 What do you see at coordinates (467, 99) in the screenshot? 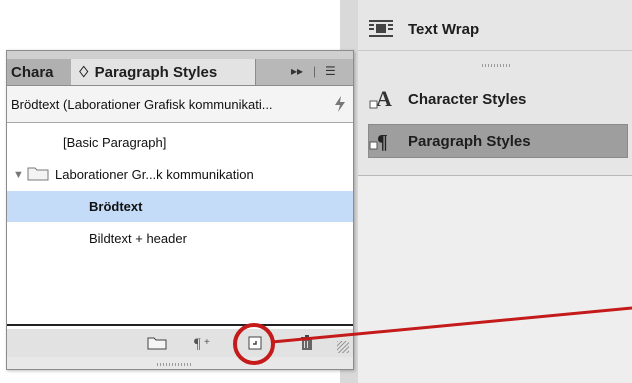
I see `dock-item-label: Character Styles` at bounding box center [467, 99].